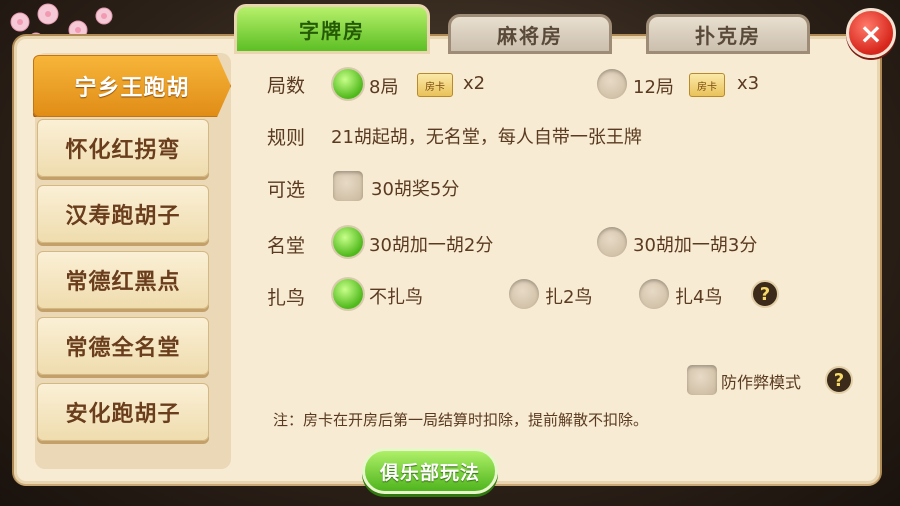 The height and width of the screenshot is (506, 900). I want to click on zhaniao-none-radio, so click(348, 294).